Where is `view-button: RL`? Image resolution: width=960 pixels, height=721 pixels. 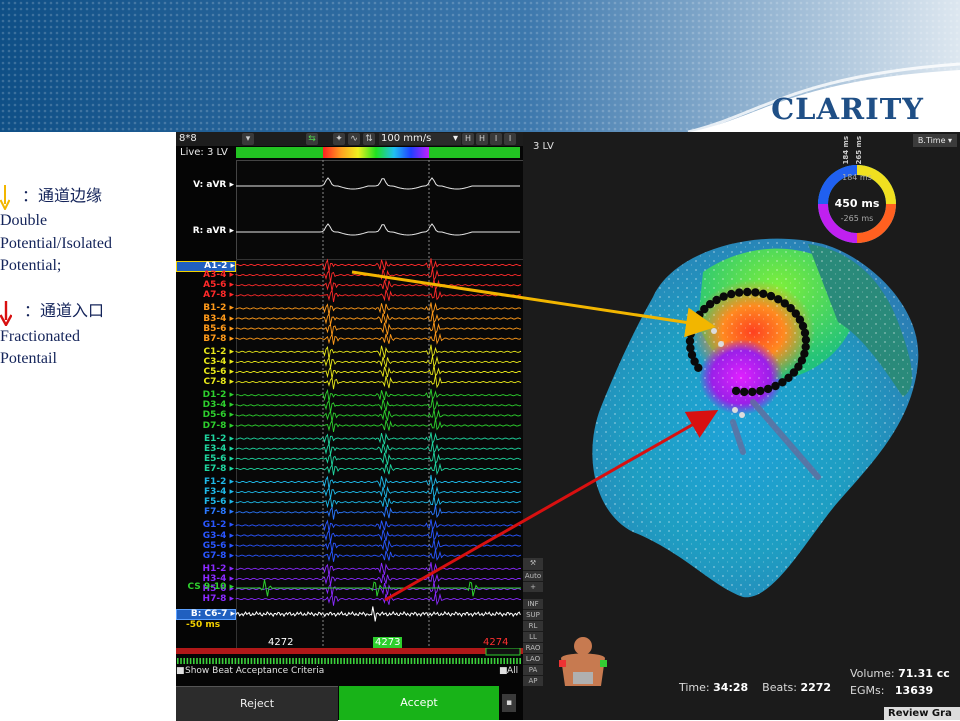
view-button: RL is located at coordinates (533, 626).